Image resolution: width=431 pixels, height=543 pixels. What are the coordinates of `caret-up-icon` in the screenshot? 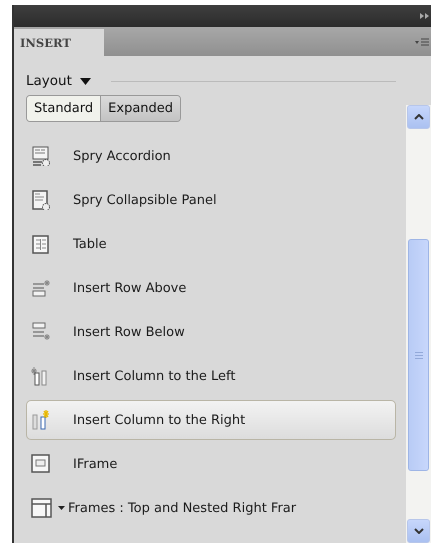 It's located at (419, 117).